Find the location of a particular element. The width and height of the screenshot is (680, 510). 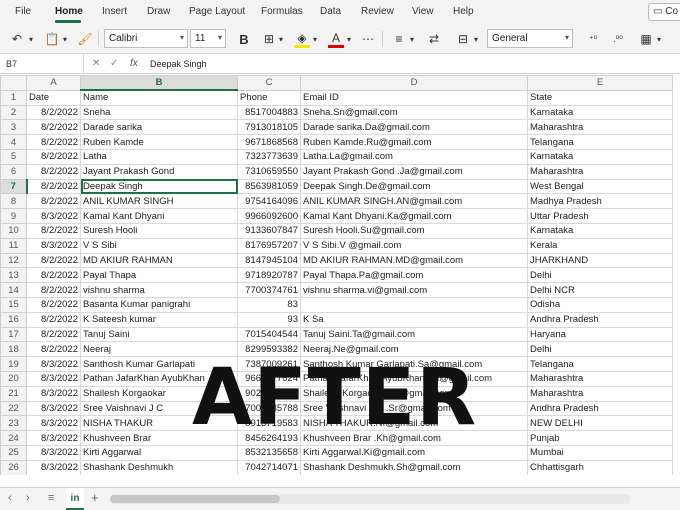

all-sheets-menu-icon: ≡ is located at coordinates (51, 498).